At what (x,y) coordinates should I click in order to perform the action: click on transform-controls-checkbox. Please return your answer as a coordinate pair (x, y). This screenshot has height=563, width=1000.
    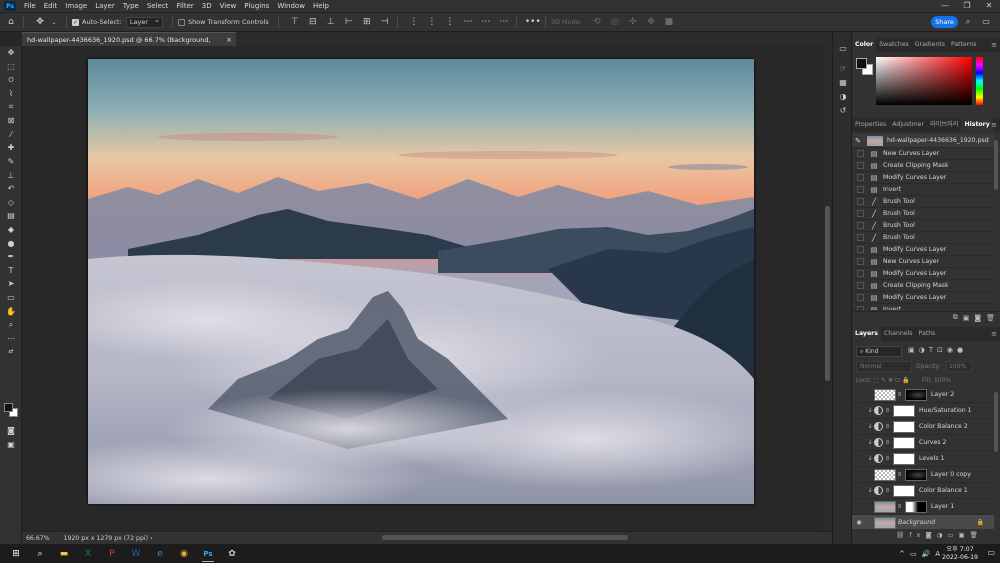
    Looking at the image, I should click on (181, 22).